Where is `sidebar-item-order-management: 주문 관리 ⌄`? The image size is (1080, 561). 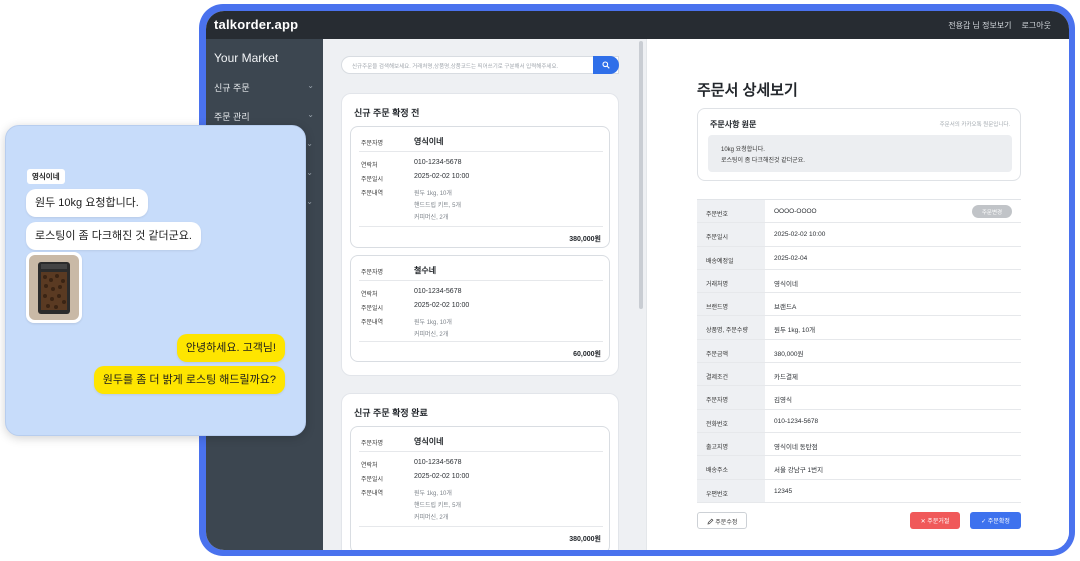
sidebar-item-order-management: 주문 관리 ⌄ is located at coordinates (264, 116).